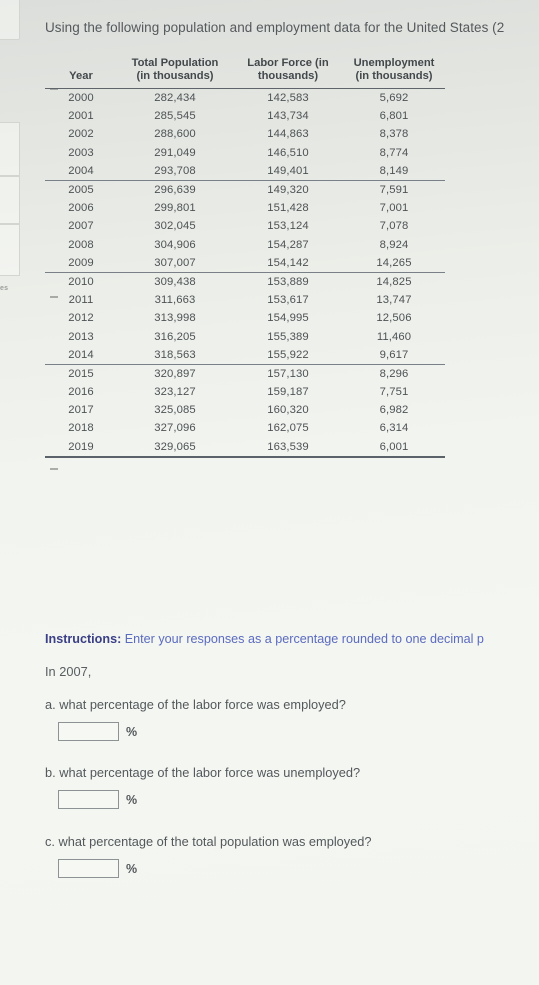  I want to click on cell-labor-force: 149,320, so click(288, 190).